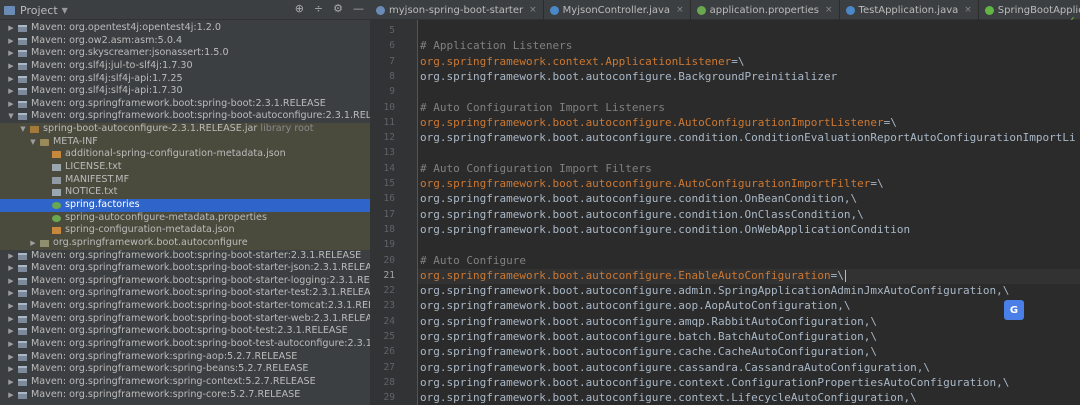  What do you see at coordinates (617, 10) in the screenshot?
I see `editor-tab: MyjsonController.java ×` at bounding box center [617, 10].